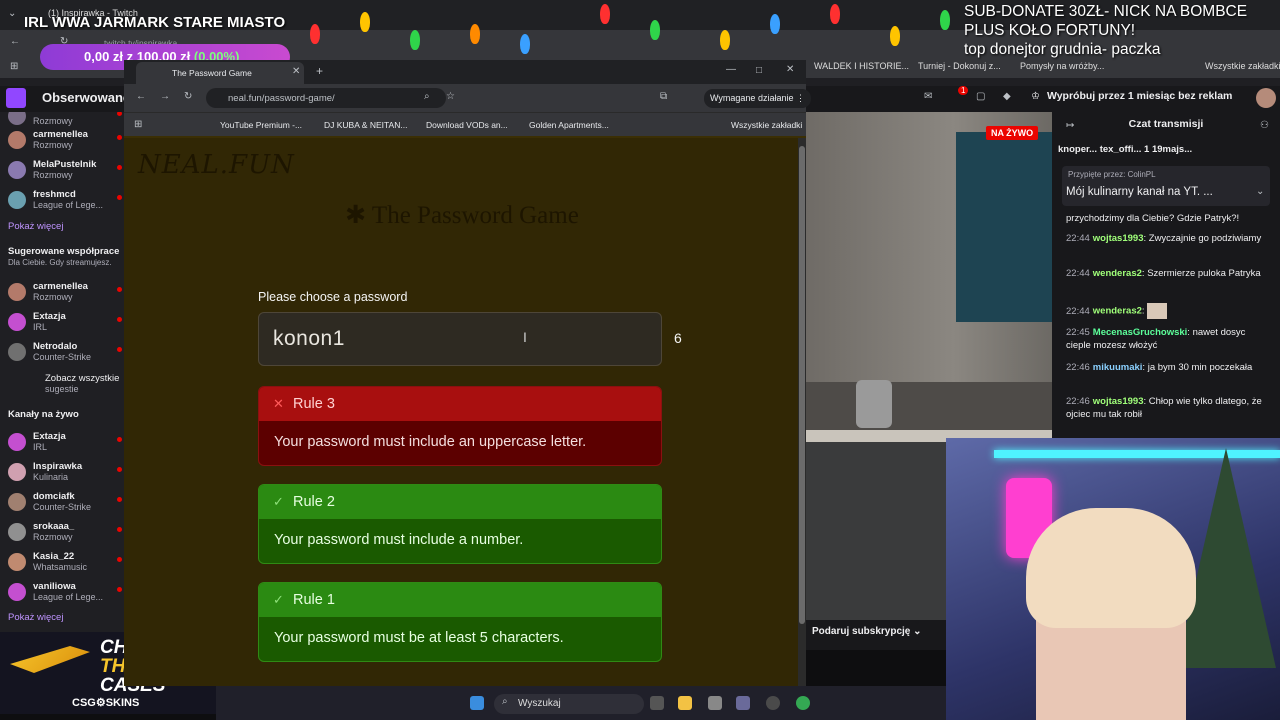 This screenshot has height=720, width=1280. I want to click on twitch-logo-icon, so click(16, 98).